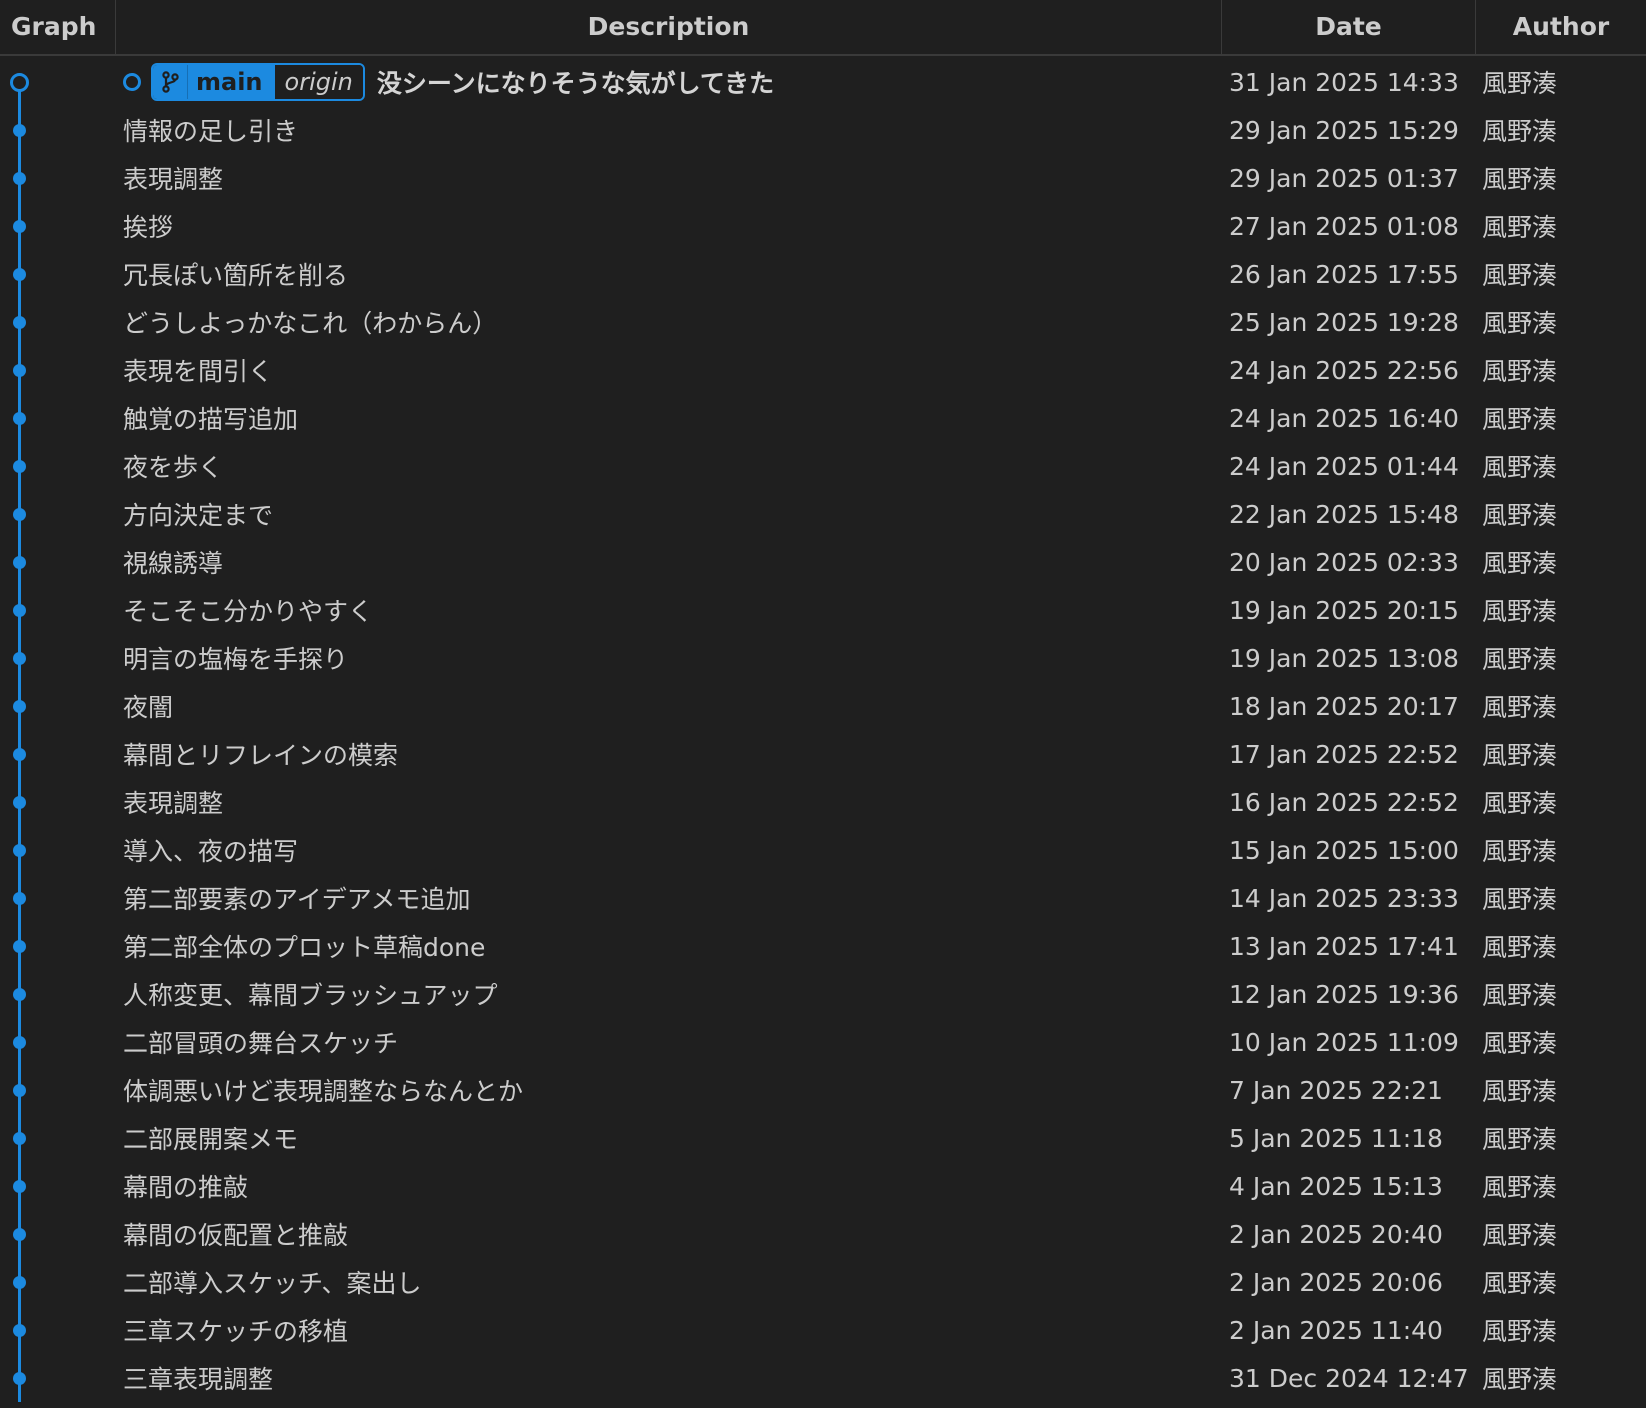 The height and width of the screenshot is (1408, 1646). Describe the element at coordinates (669, 418) in the screenshot. I see `commit-description: 触覚の描写追加` at that location.